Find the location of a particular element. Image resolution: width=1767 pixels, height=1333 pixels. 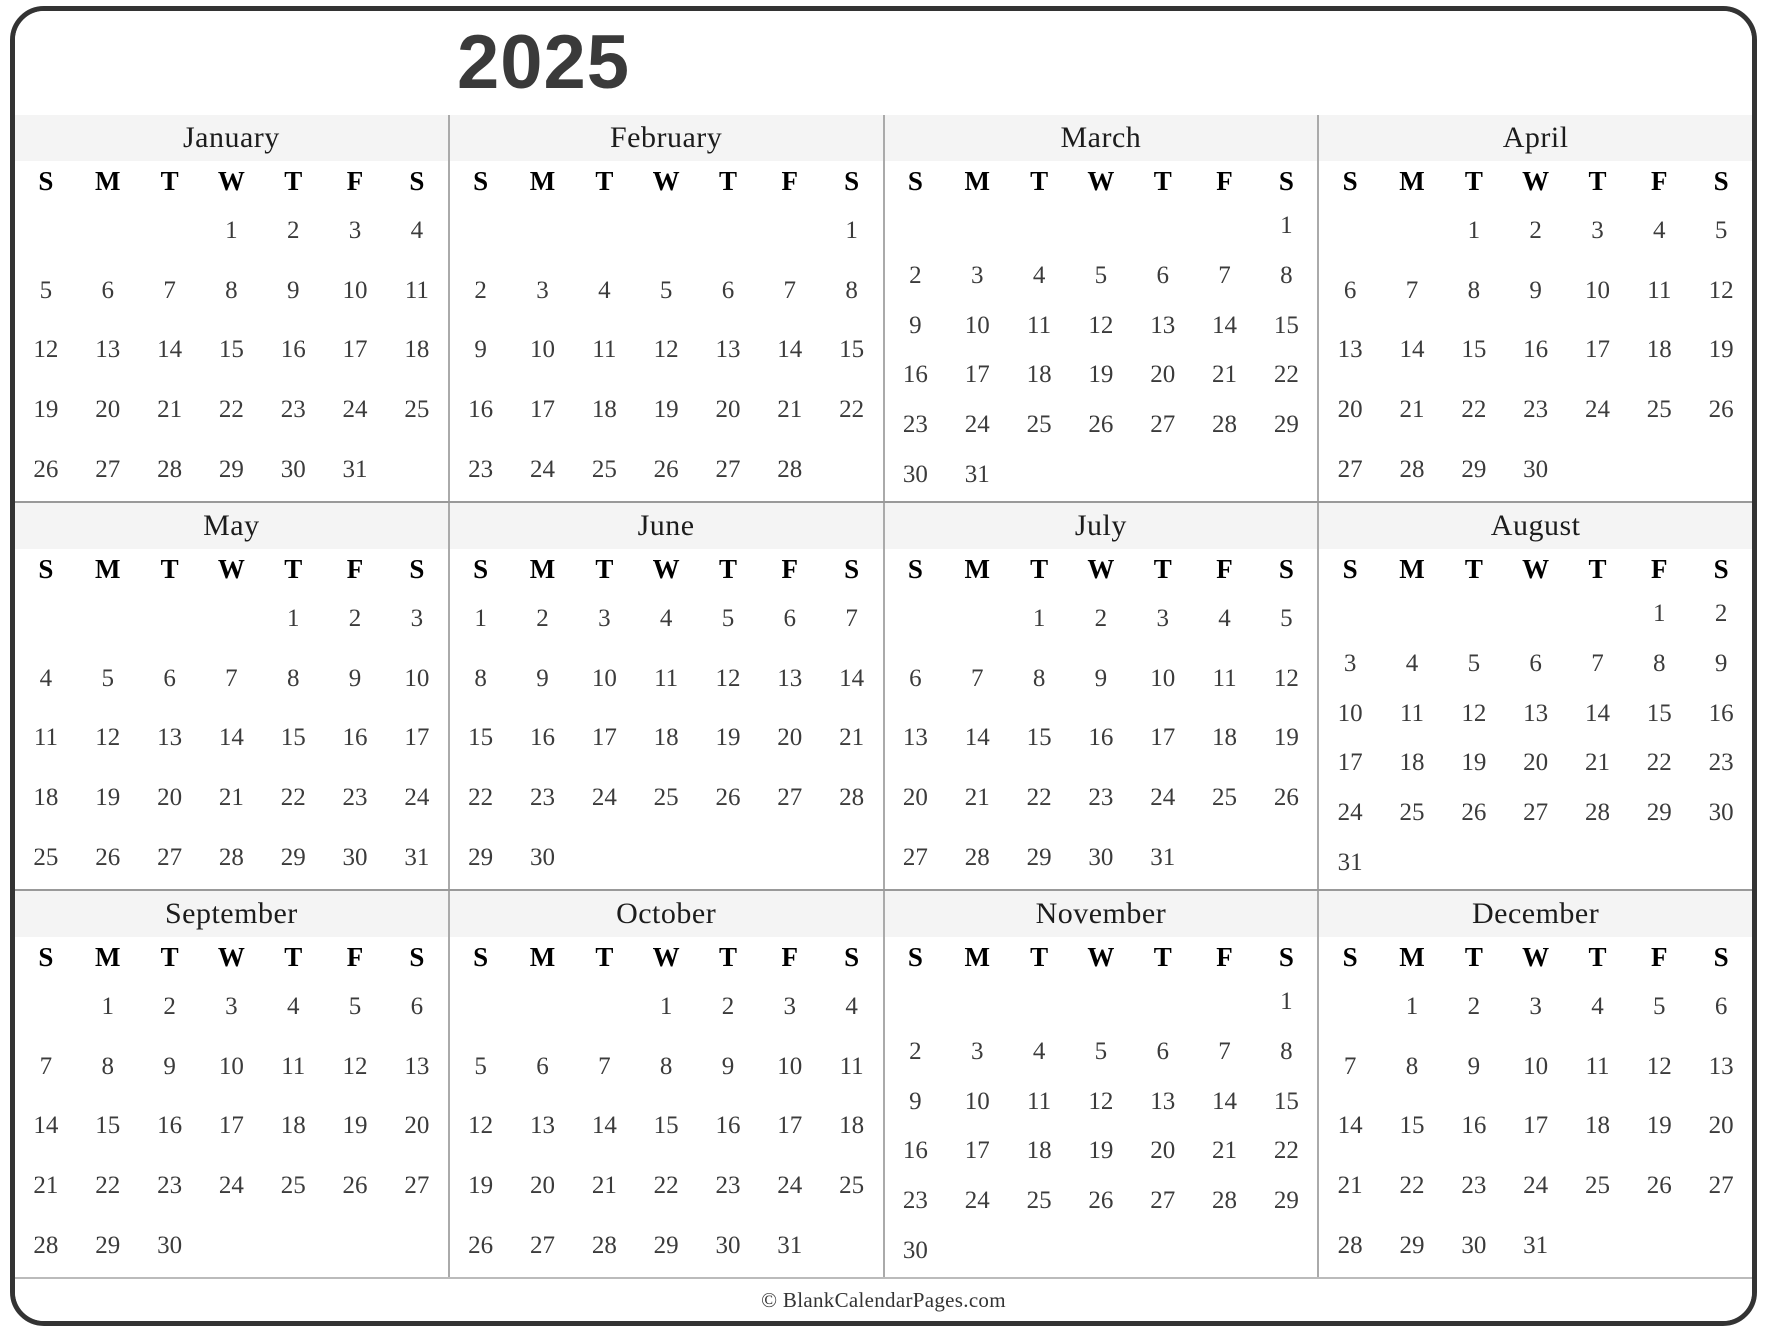

day-cell: 27 is located at coordinates (108, 469).